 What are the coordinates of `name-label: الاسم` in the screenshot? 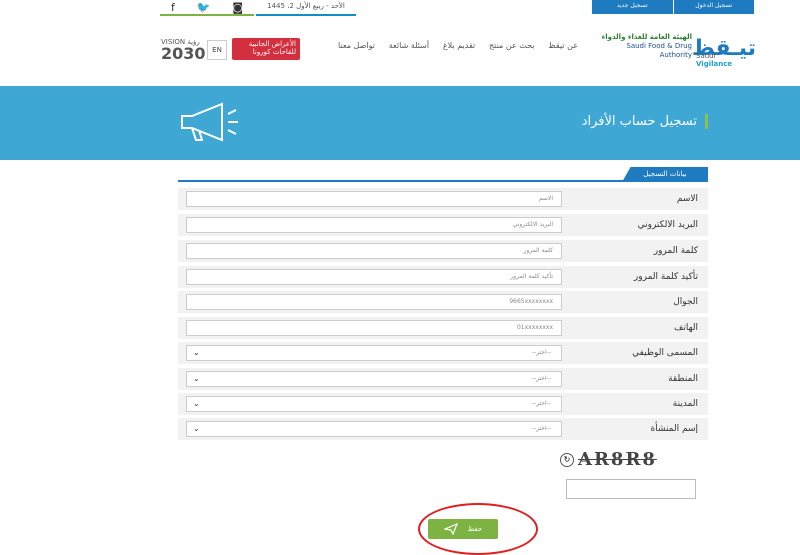 It's located at (687, 199).